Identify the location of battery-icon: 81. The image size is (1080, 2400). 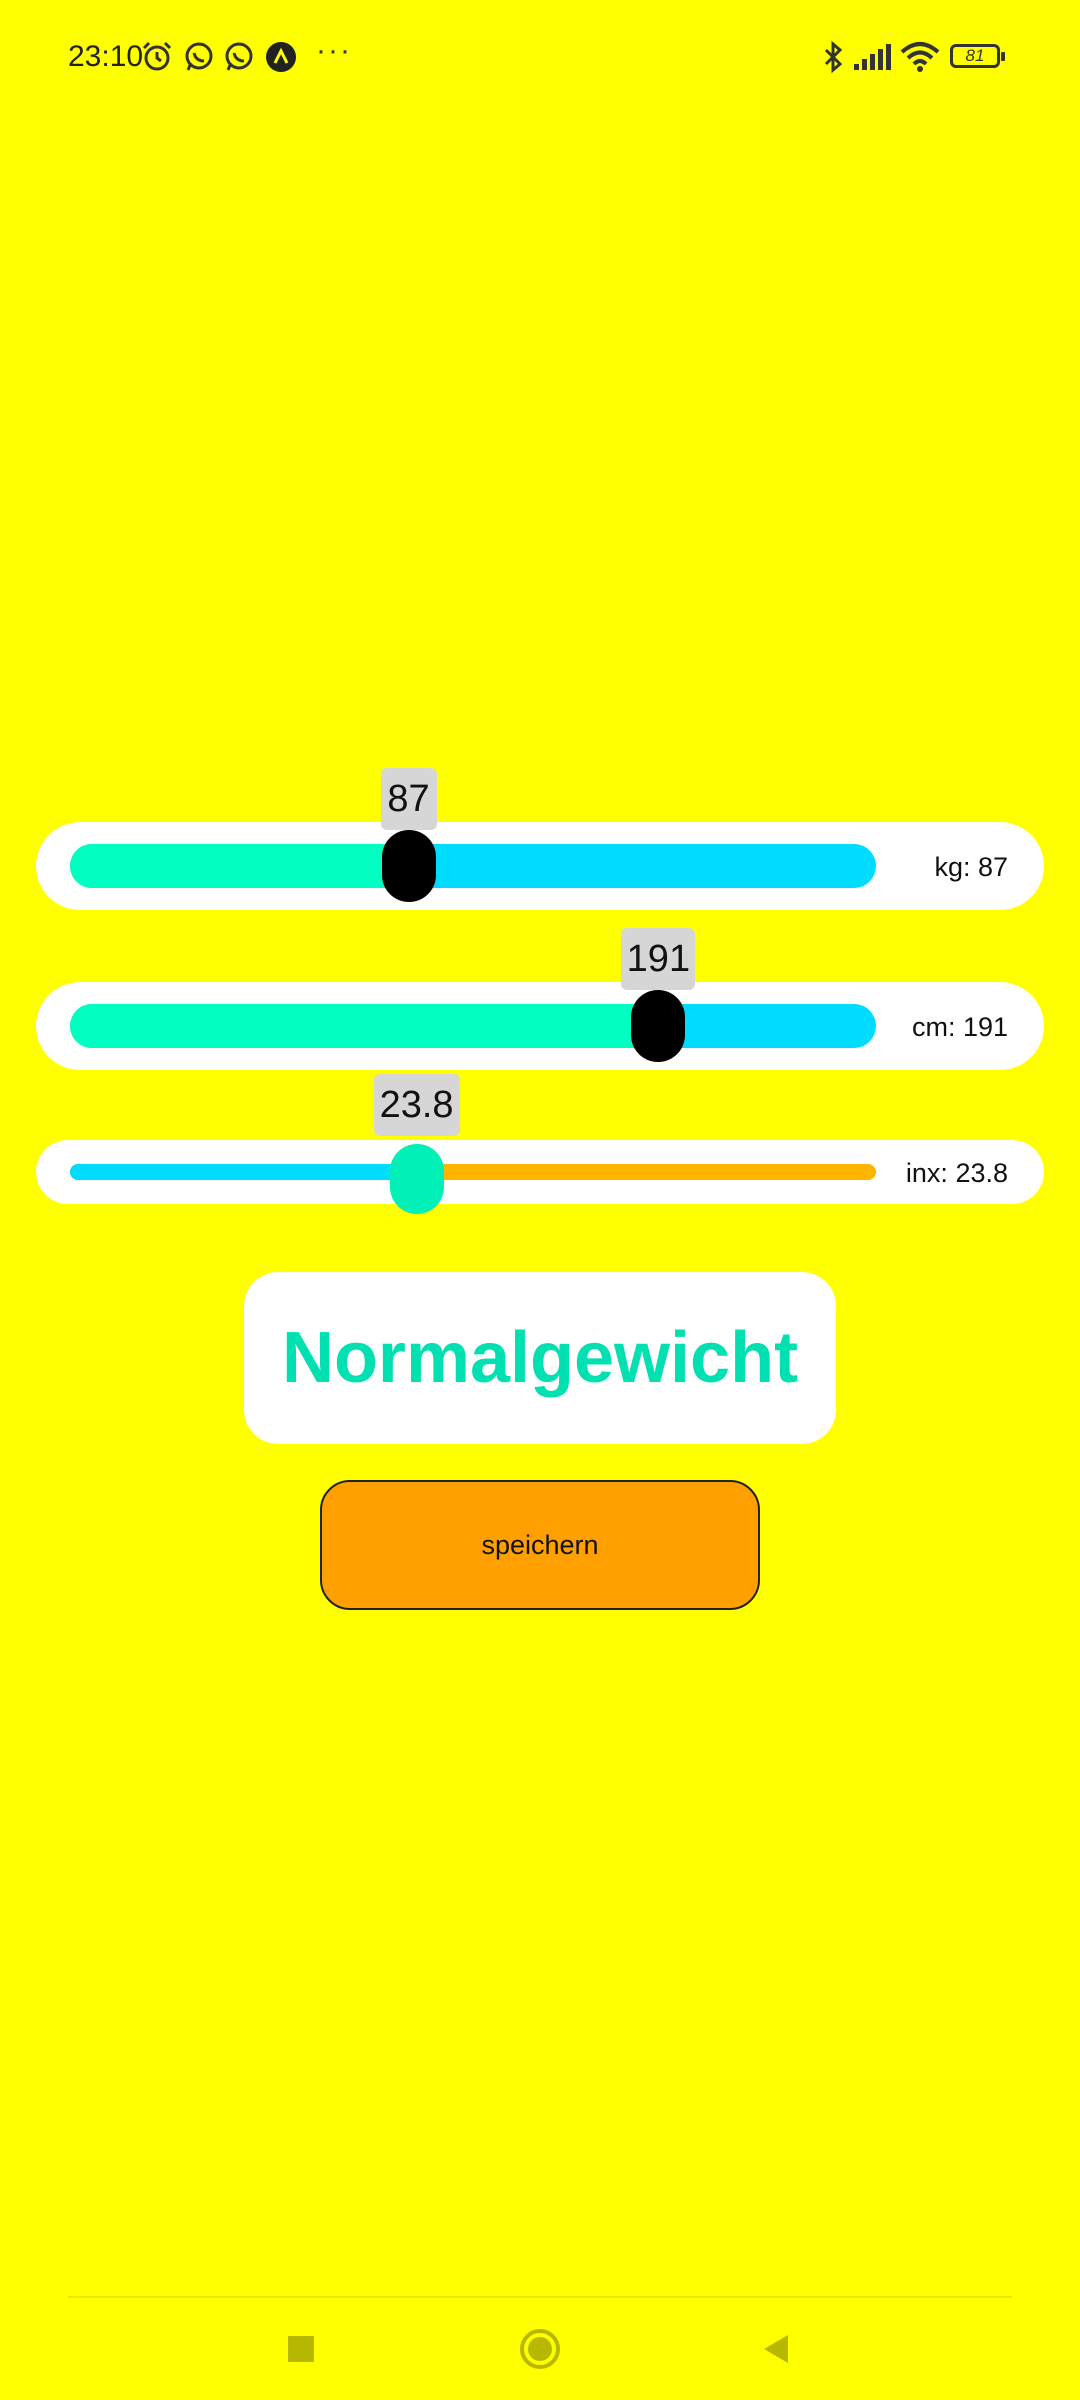
(977, 56).